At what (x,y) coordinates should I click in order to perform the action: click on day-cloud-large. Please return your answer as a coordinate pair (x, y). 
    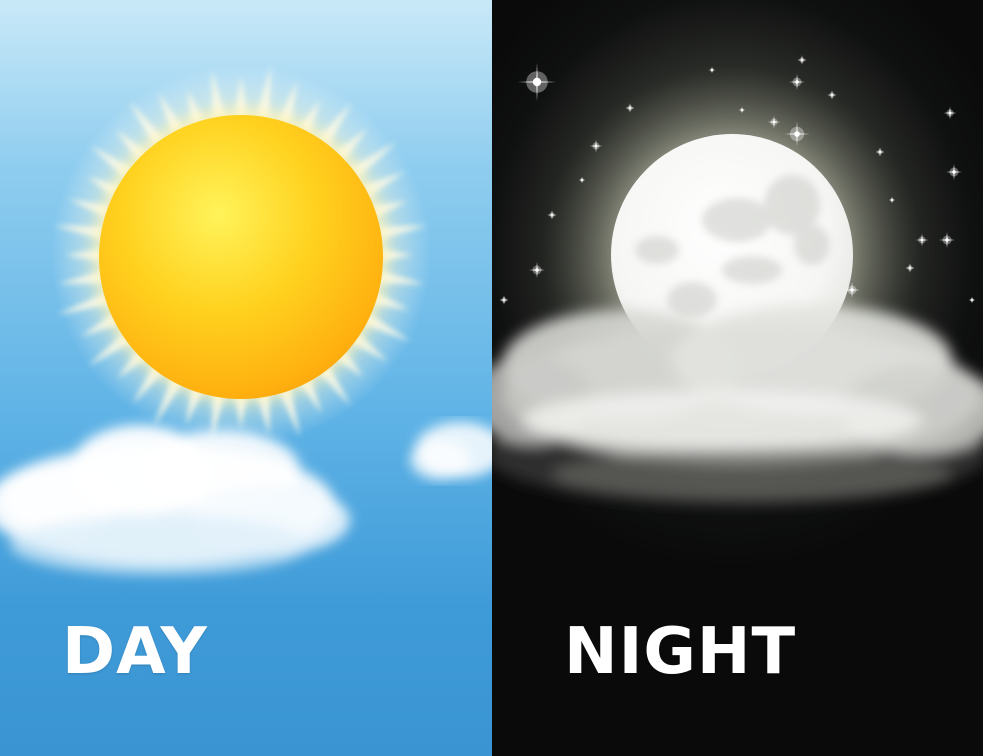
    Looking at the image, I should click on (175, 500).